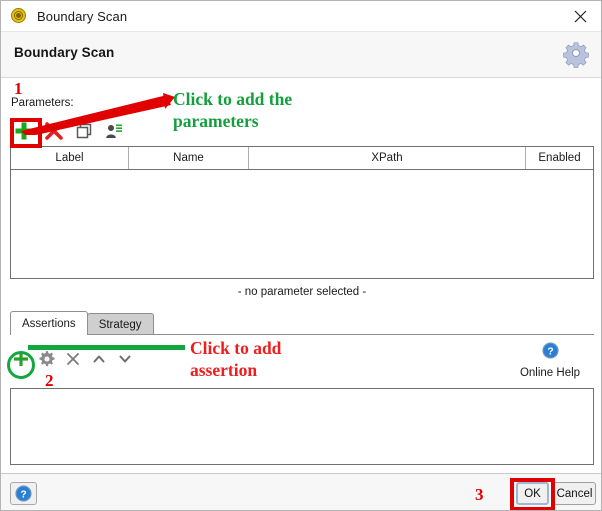 This screenshot has width=602, height=511. I want to click on copy-parameter-button, so click(84, 131).